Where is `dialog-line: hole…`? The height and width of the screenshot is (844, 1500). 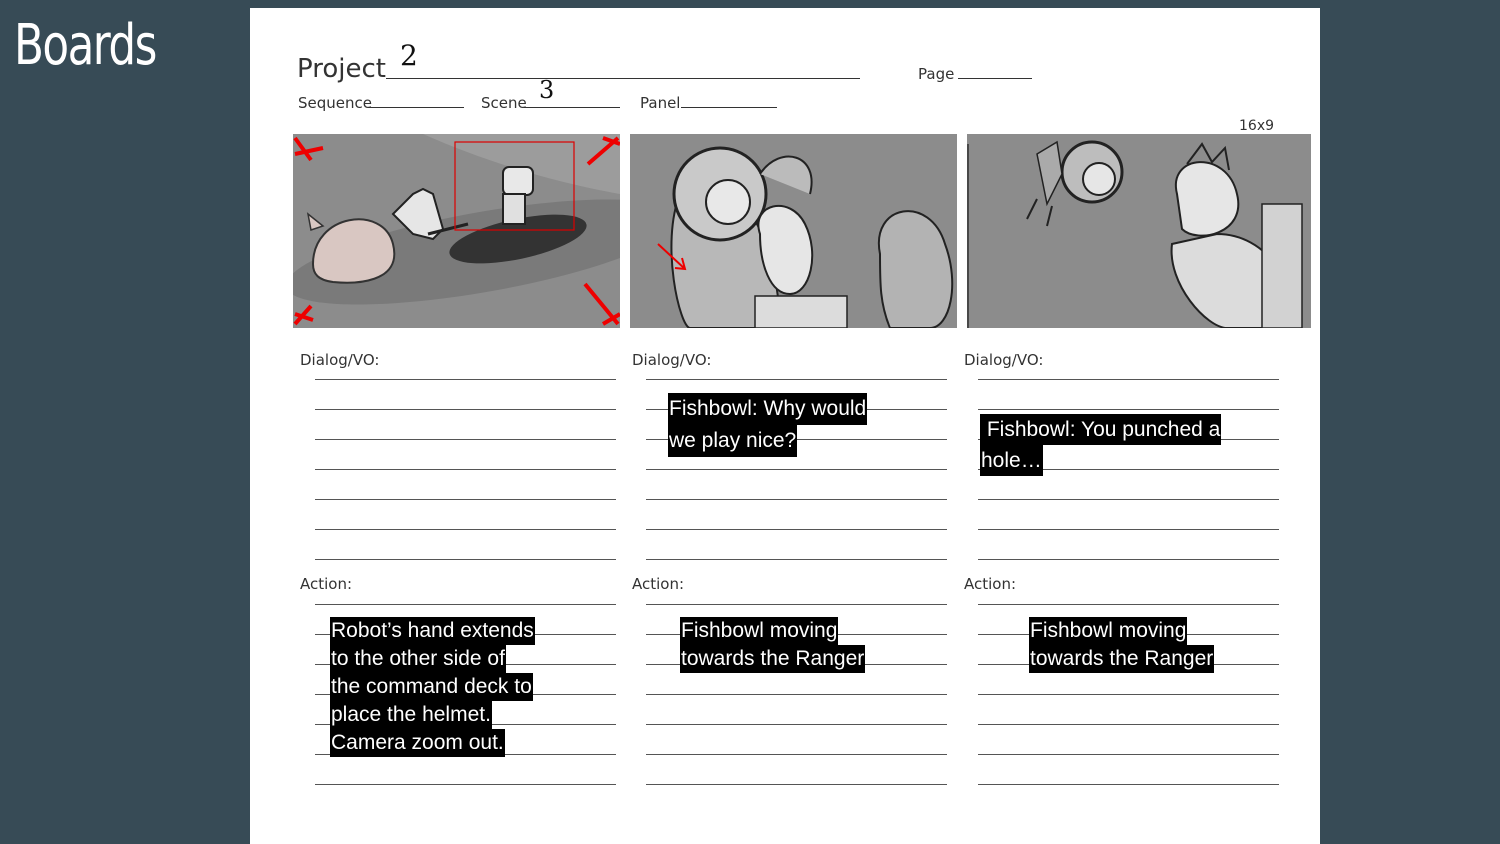 dialog-line: hole… is located at coordinates (1011, 460).